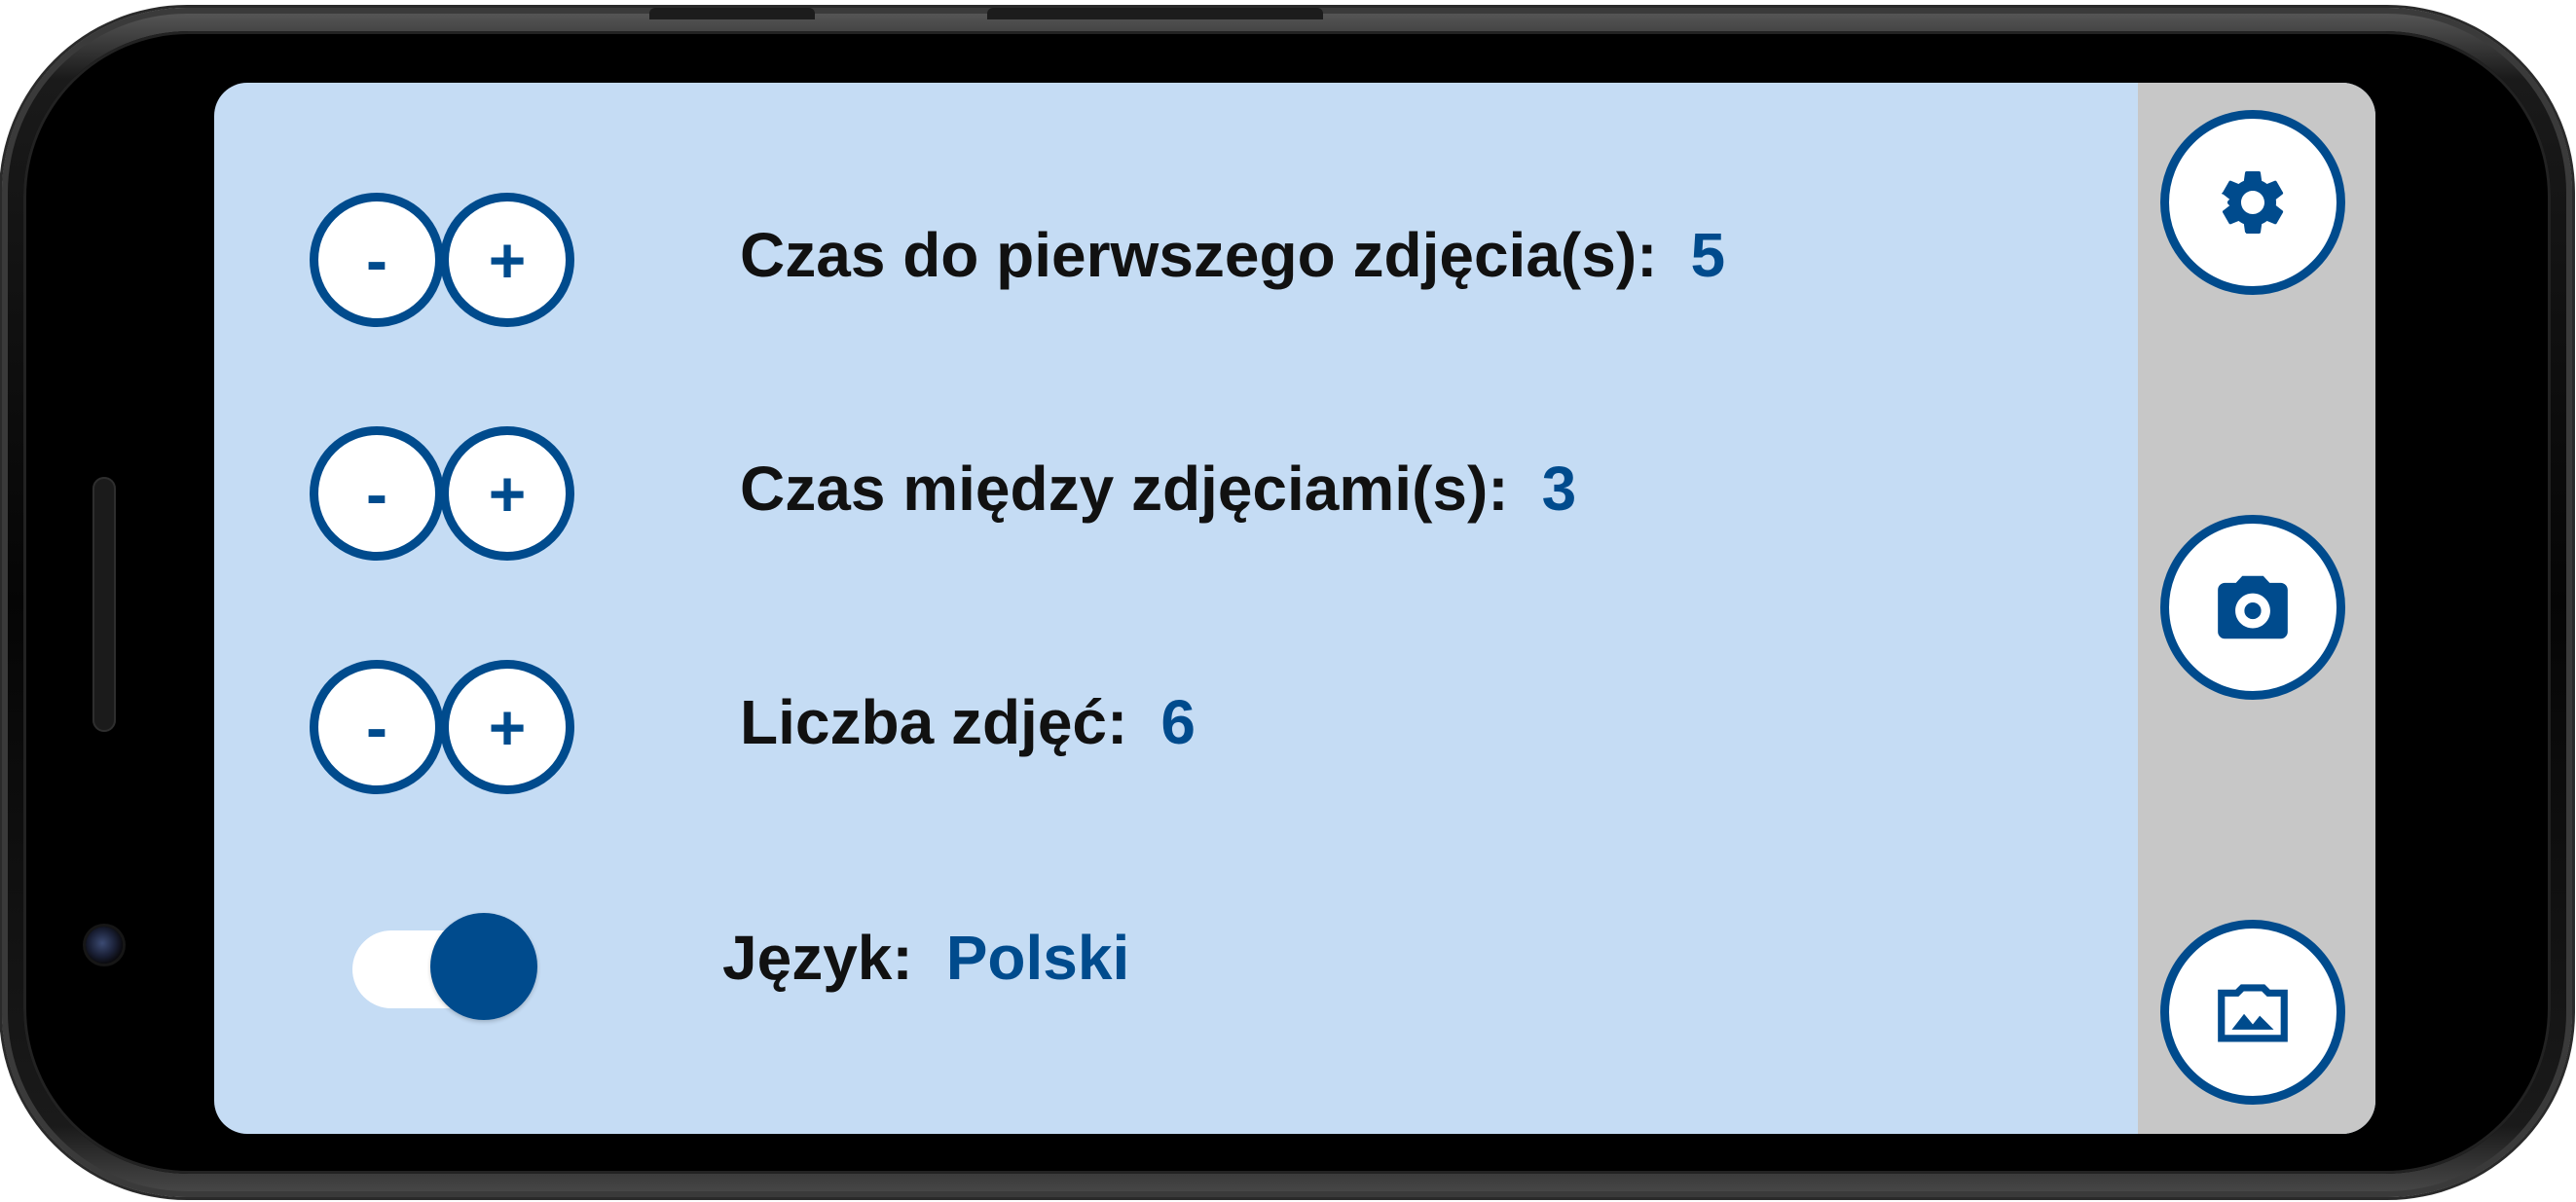 The width and height of the screenshot is (2576, 1202). I want to click on volume-button, so click(1155, 13).